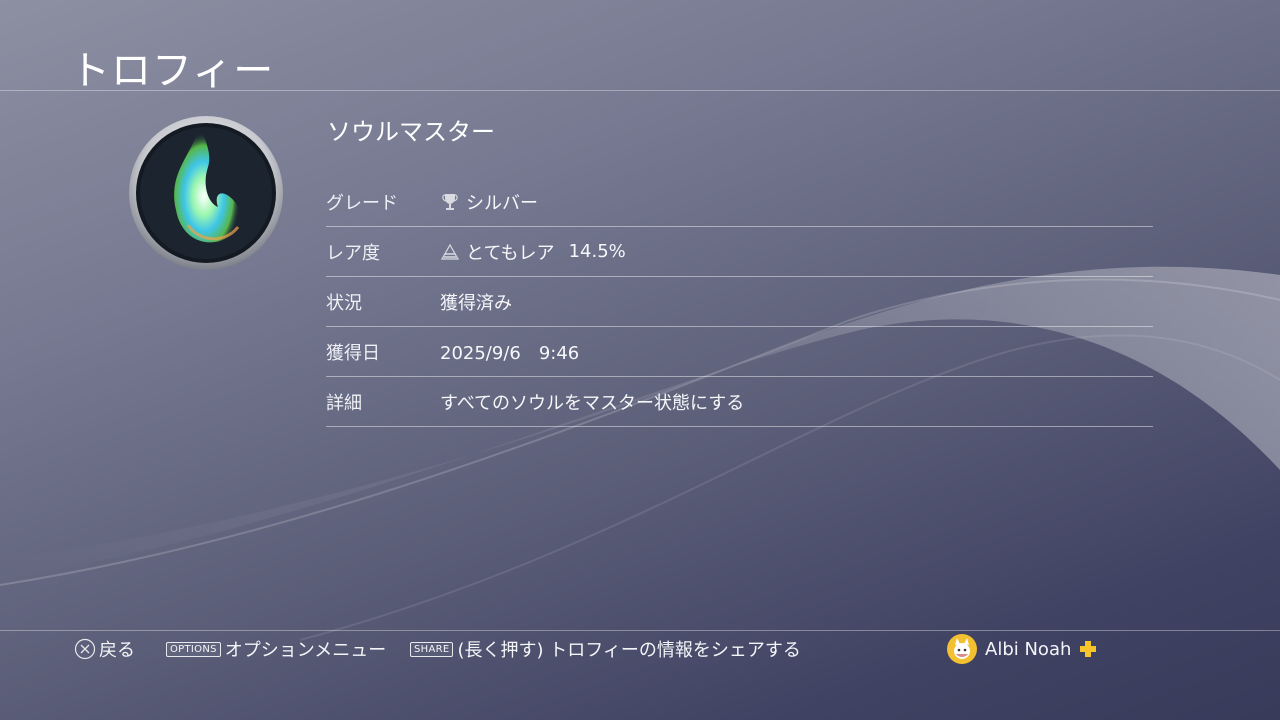 This screenshot has width=1280, height=720. What do you see at coordinates (353, 253) in the screenshot?
I see `rarity-label: レア度` at bounding box center [353, 253].